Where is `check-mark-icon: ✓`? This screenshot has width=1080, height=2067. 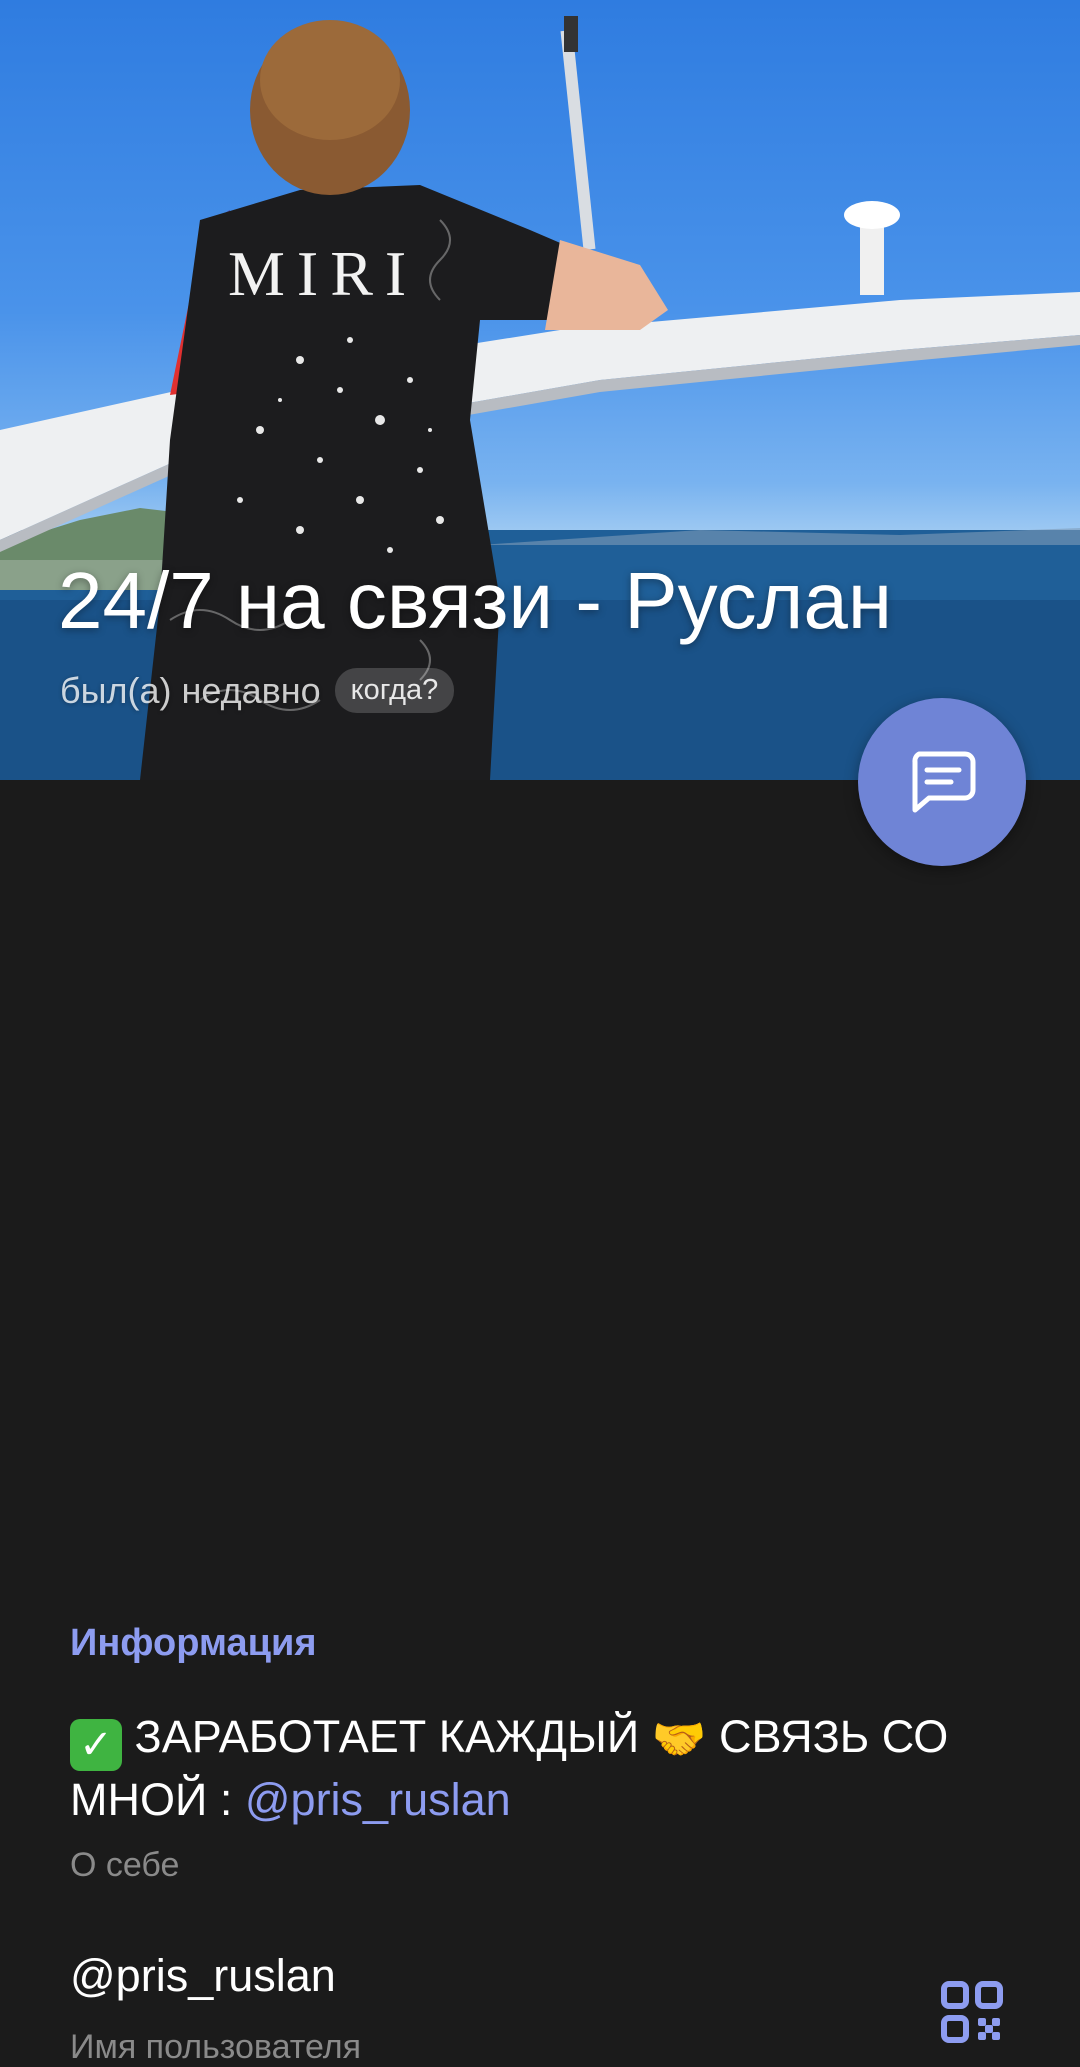
check-mark-icon: ✓ is located at coordinates (96, 1745).